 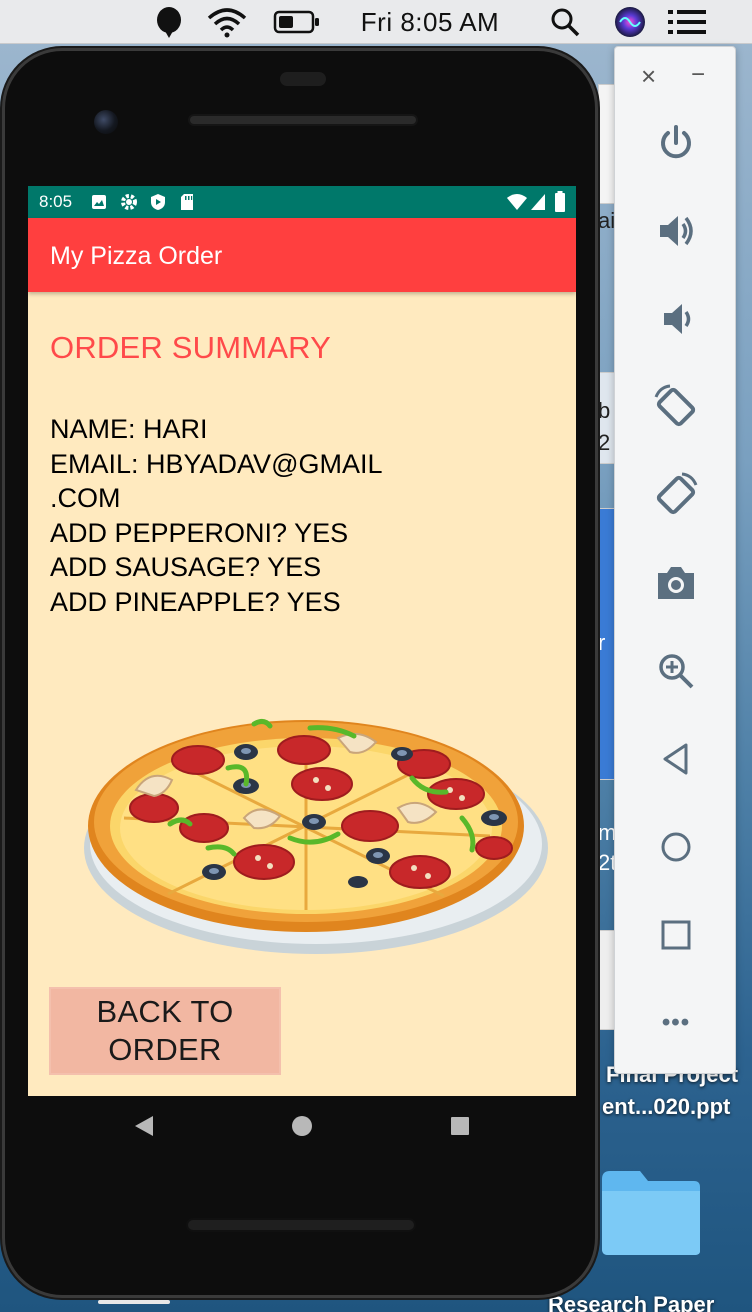 What do you see at coordinates (129, 429) in the screenshot?
I see `summary-name: NAME: HARI` at bounding box center [129, 429].